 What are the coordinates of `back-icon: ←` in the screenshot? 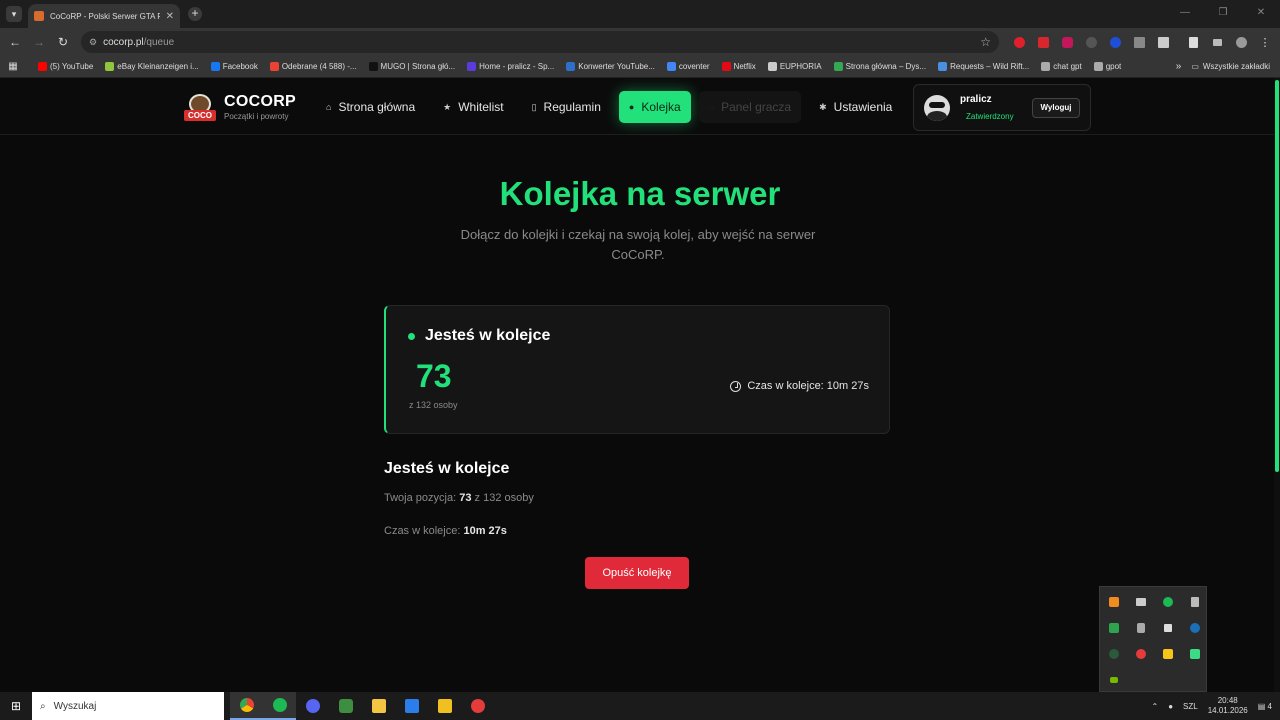 It's located at (15, 42).